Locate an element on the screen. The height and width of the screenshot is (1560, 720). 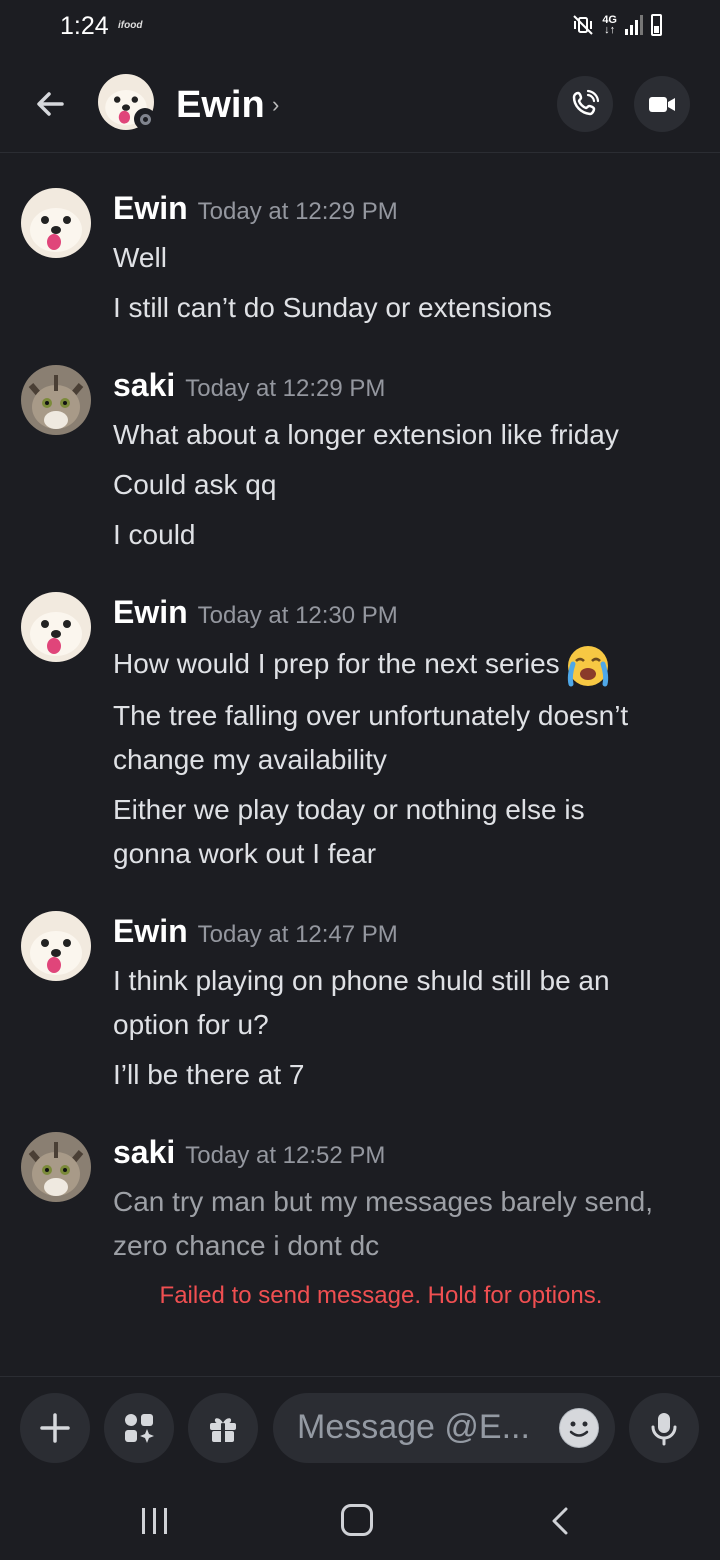
message-text: I’ll be there at 7 is located at coordinates (408, 1075).